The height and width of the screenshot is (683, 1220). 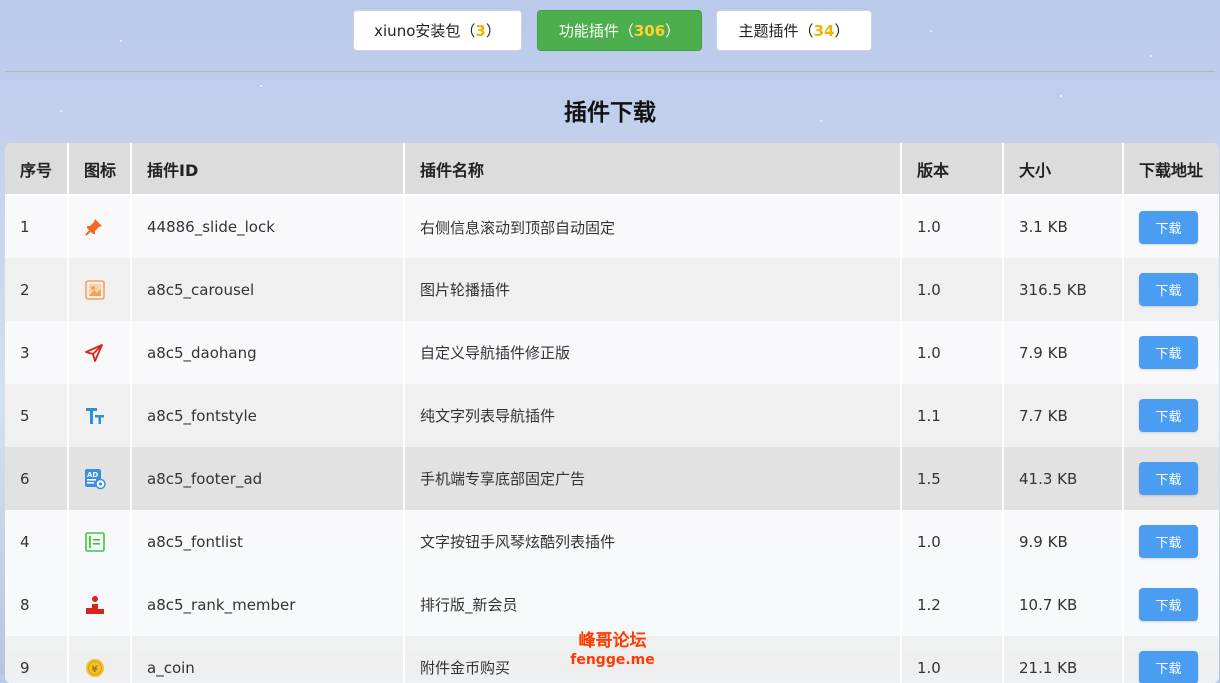 I want to click on row-plugin-id: a8c5_rank_member, so click(x=268, y=604).